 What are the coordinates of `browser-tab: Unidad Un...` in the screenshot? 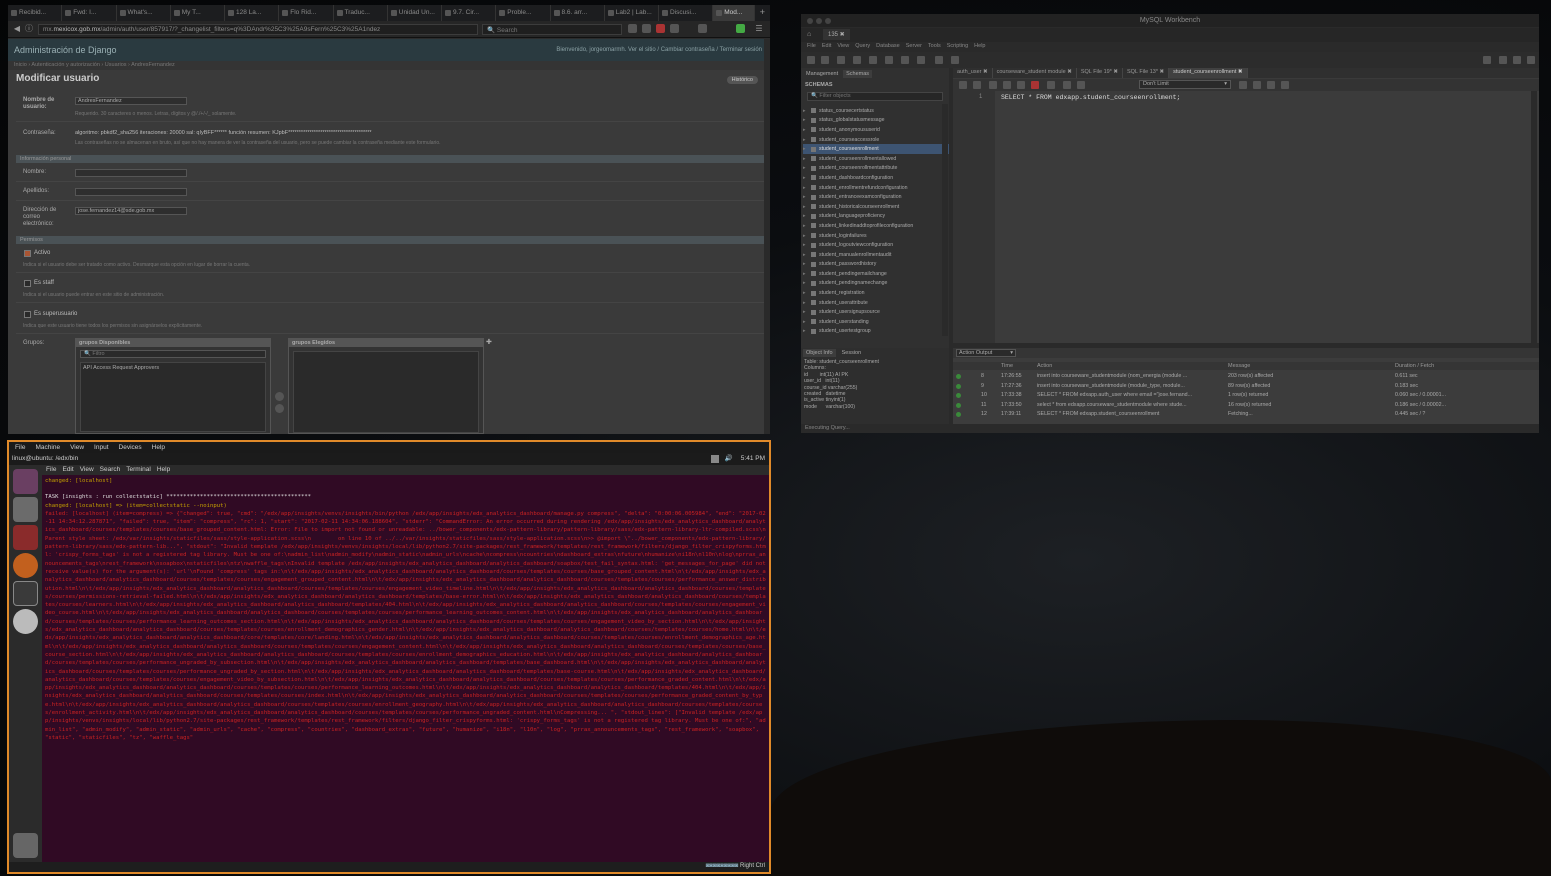 It's located at (415, 13).